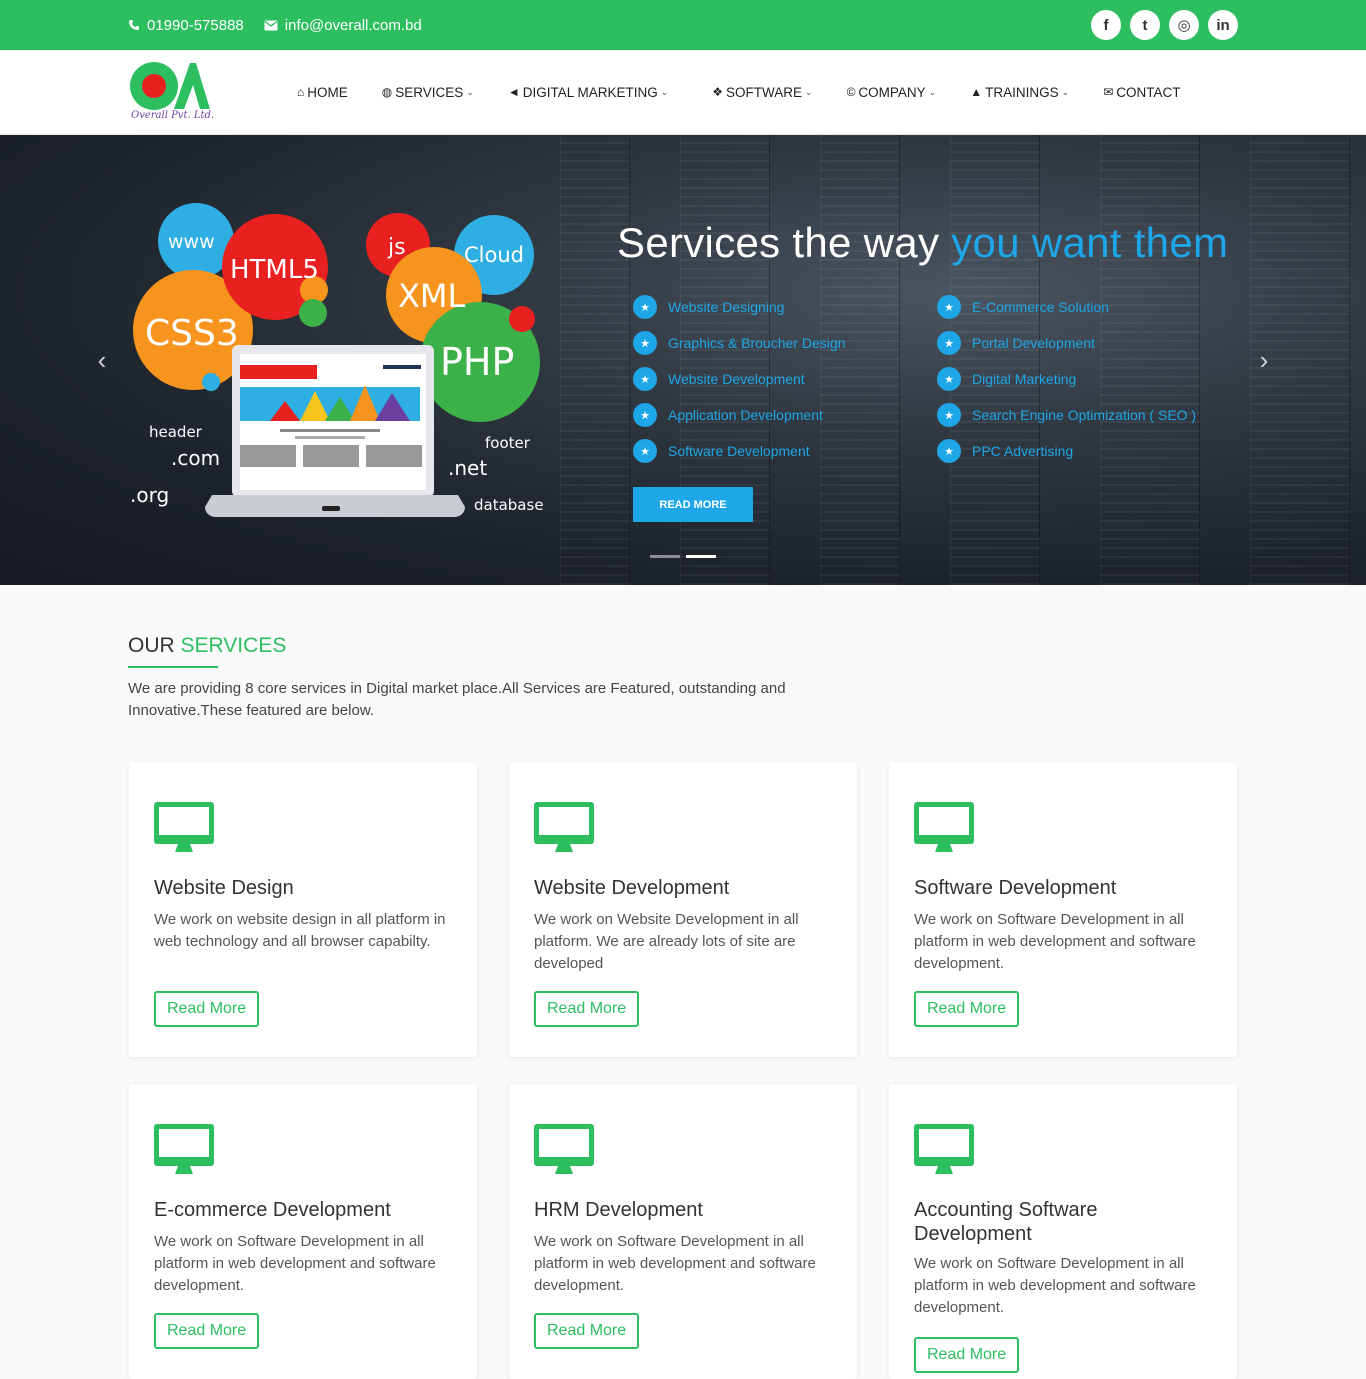 This screenshot has height=1379, width=1366. Describe the element at coordinates (1106, 25) in the screenshot. I see `facebook-icon: f` at that location.